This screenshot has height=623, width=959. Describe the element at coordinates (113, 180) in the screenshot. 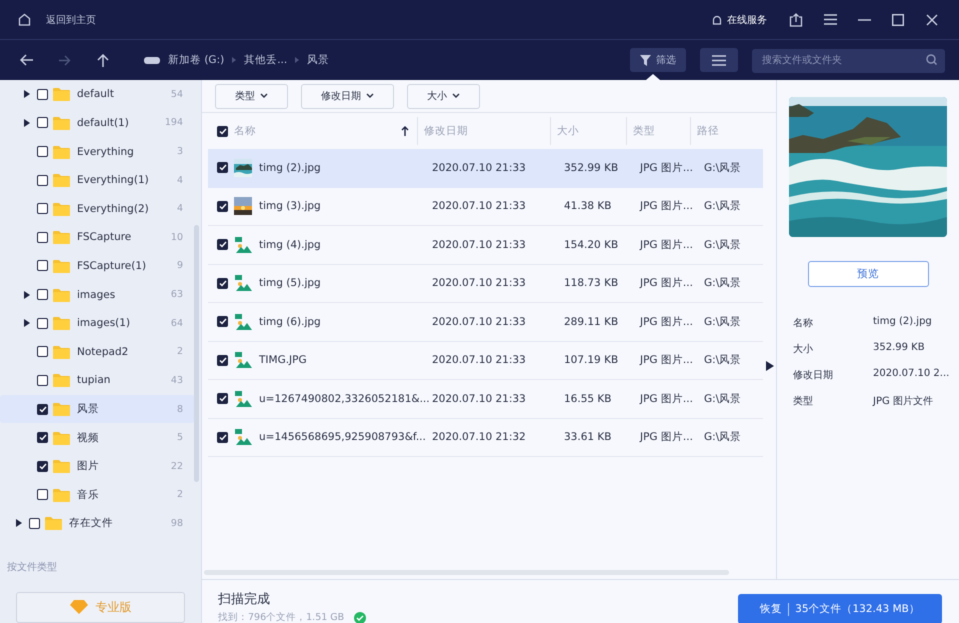

I see `folder-name: Everything(1)` at that location.